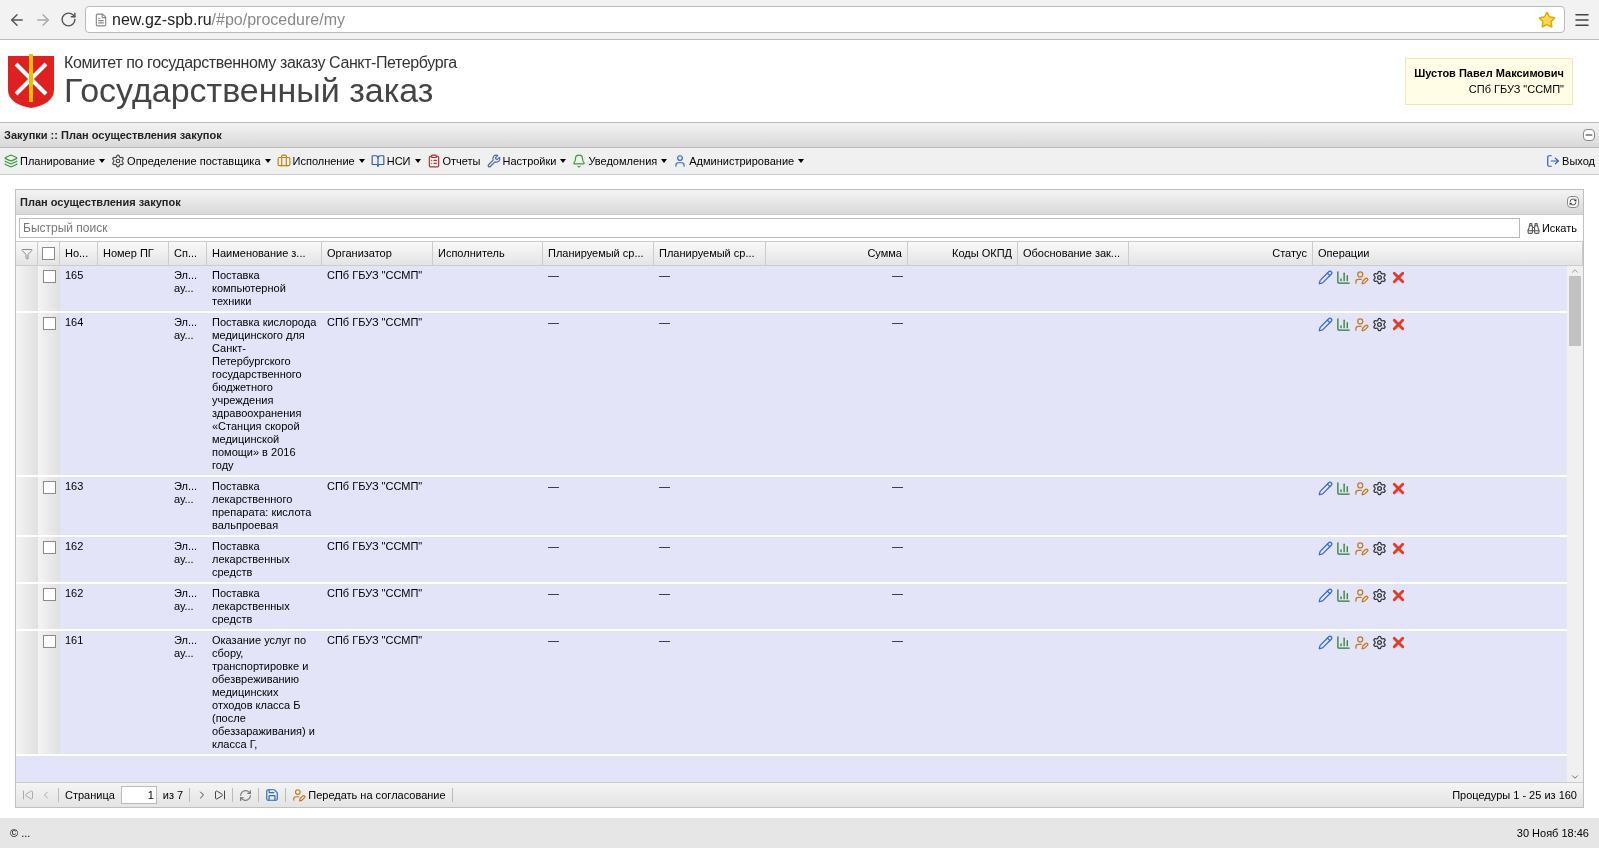  What do you see at coordinates (1289, 253) in the screenshot?
I see `column-header: Статус` at bounding box center [1289, 253].